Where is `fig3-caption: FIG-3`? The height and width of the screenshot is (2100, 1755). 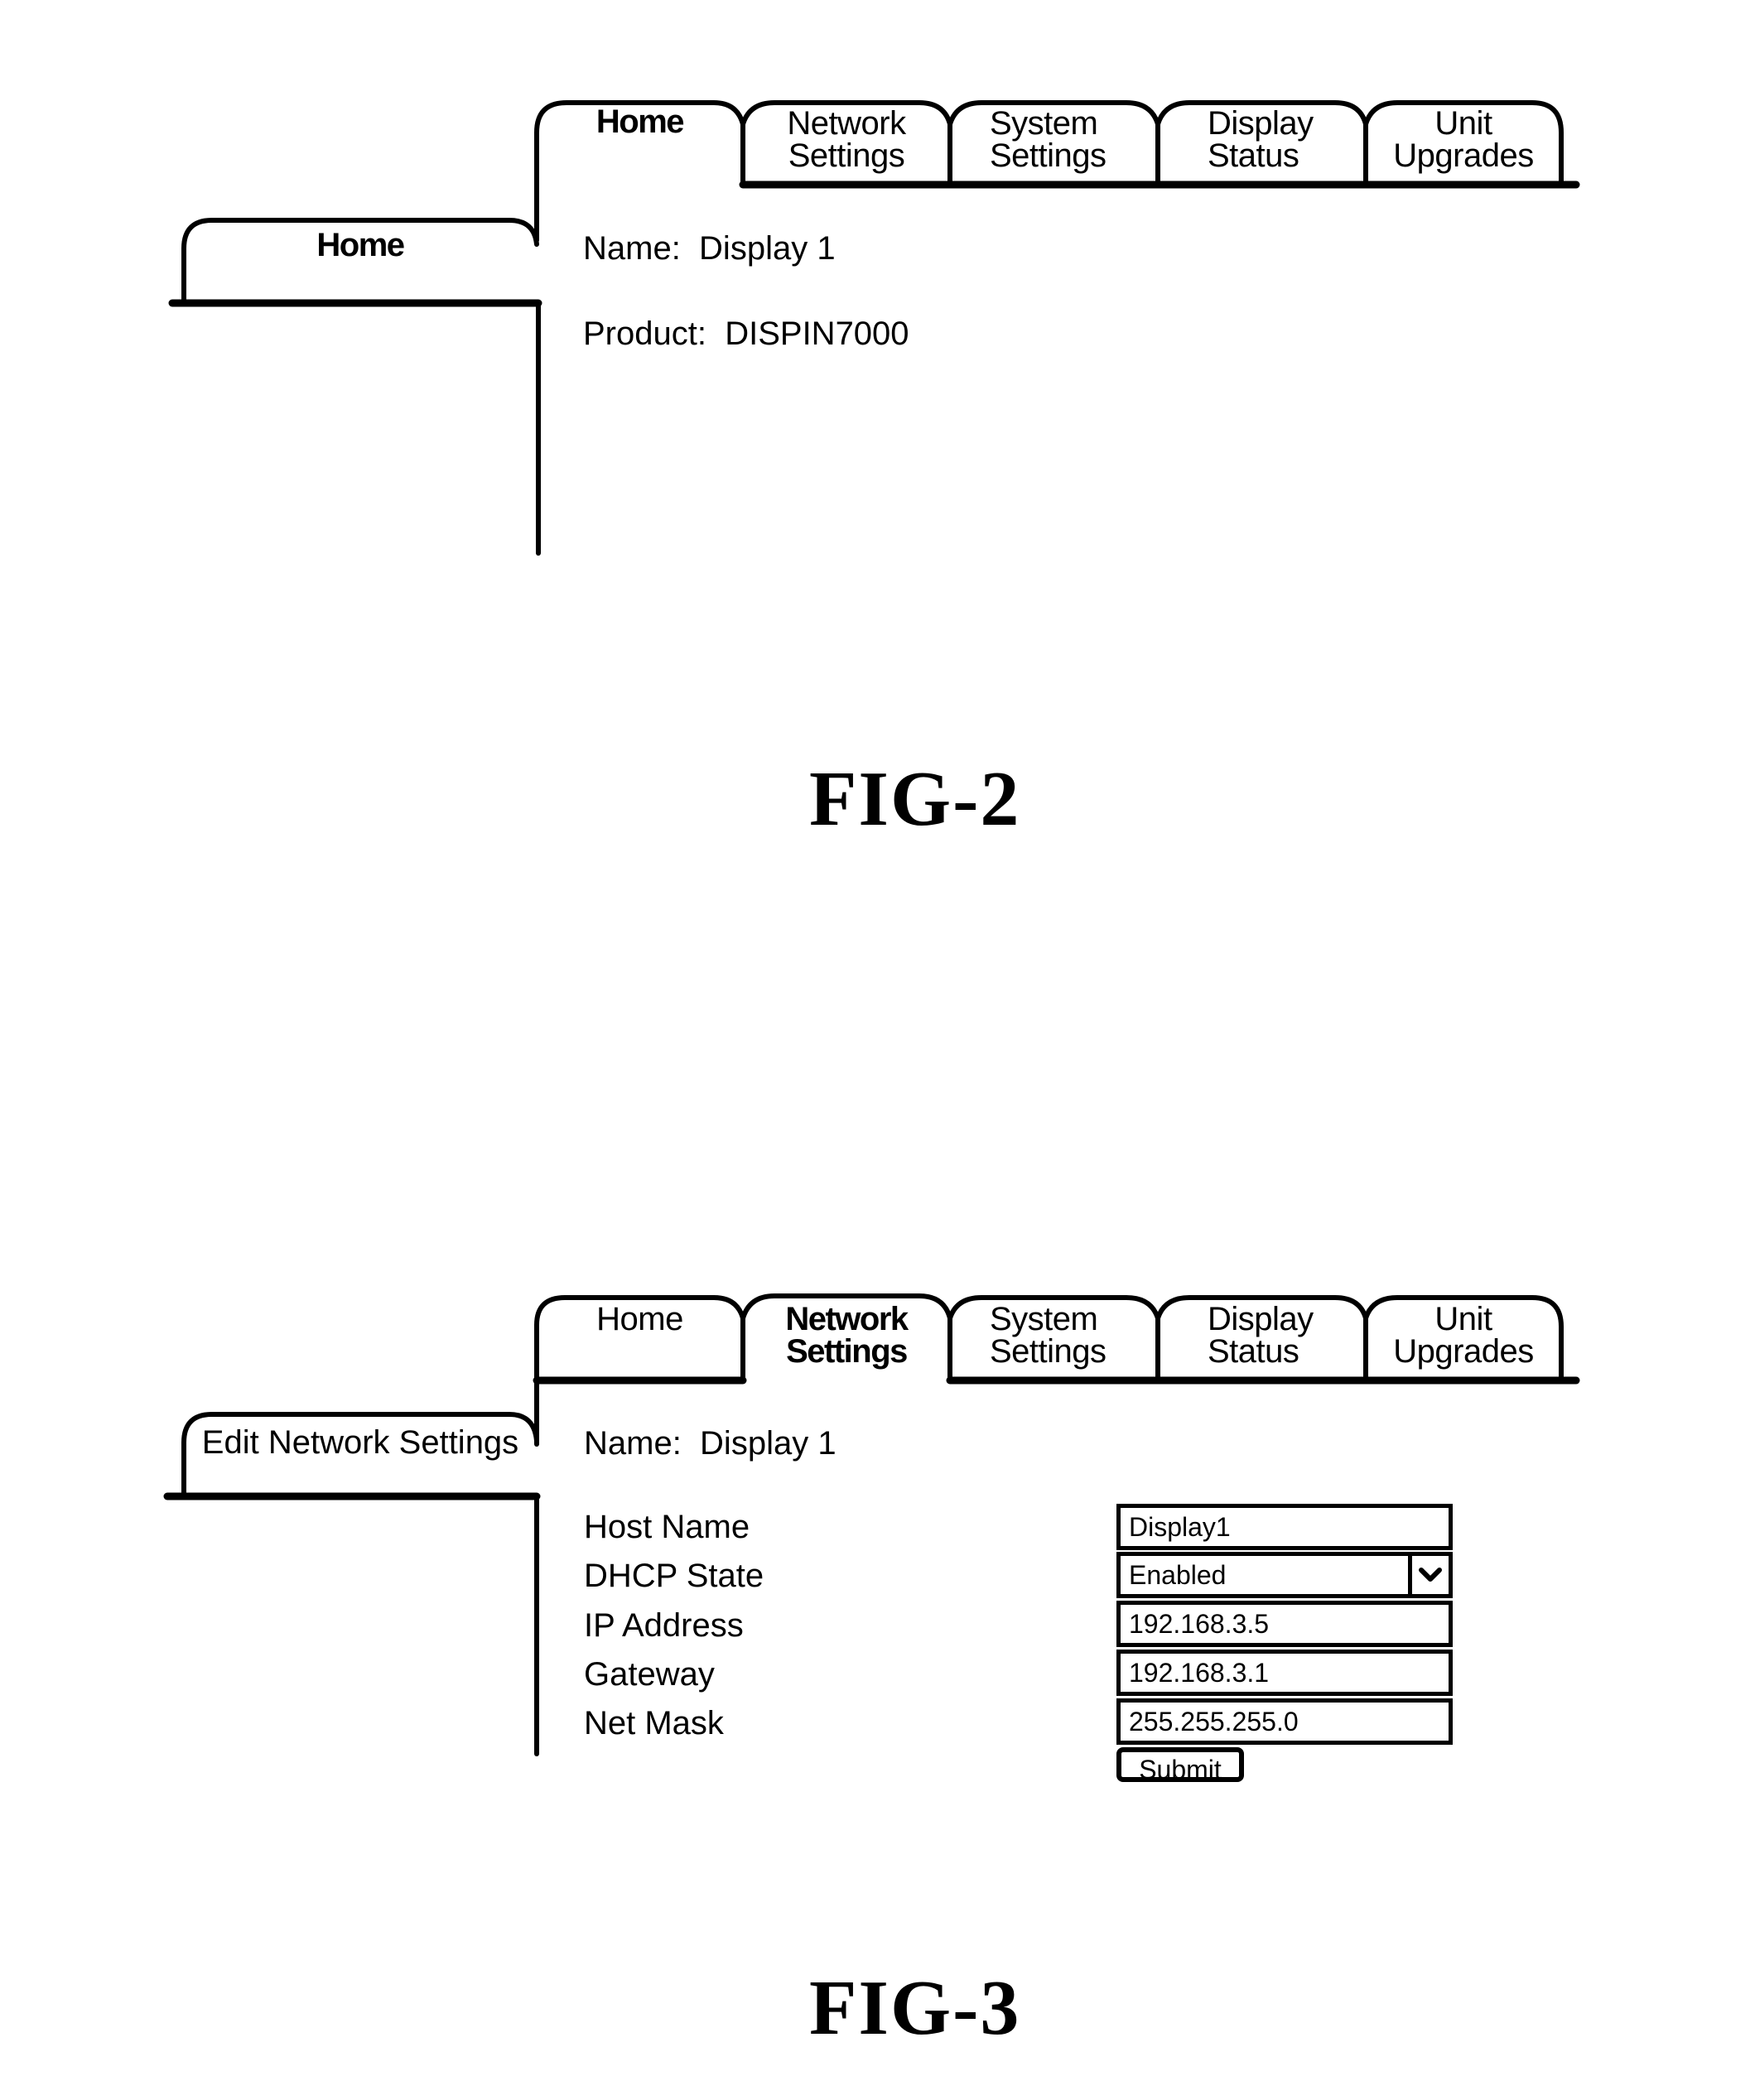
fig3-caption: FIG-3 is located at coordinates (915, 2008).